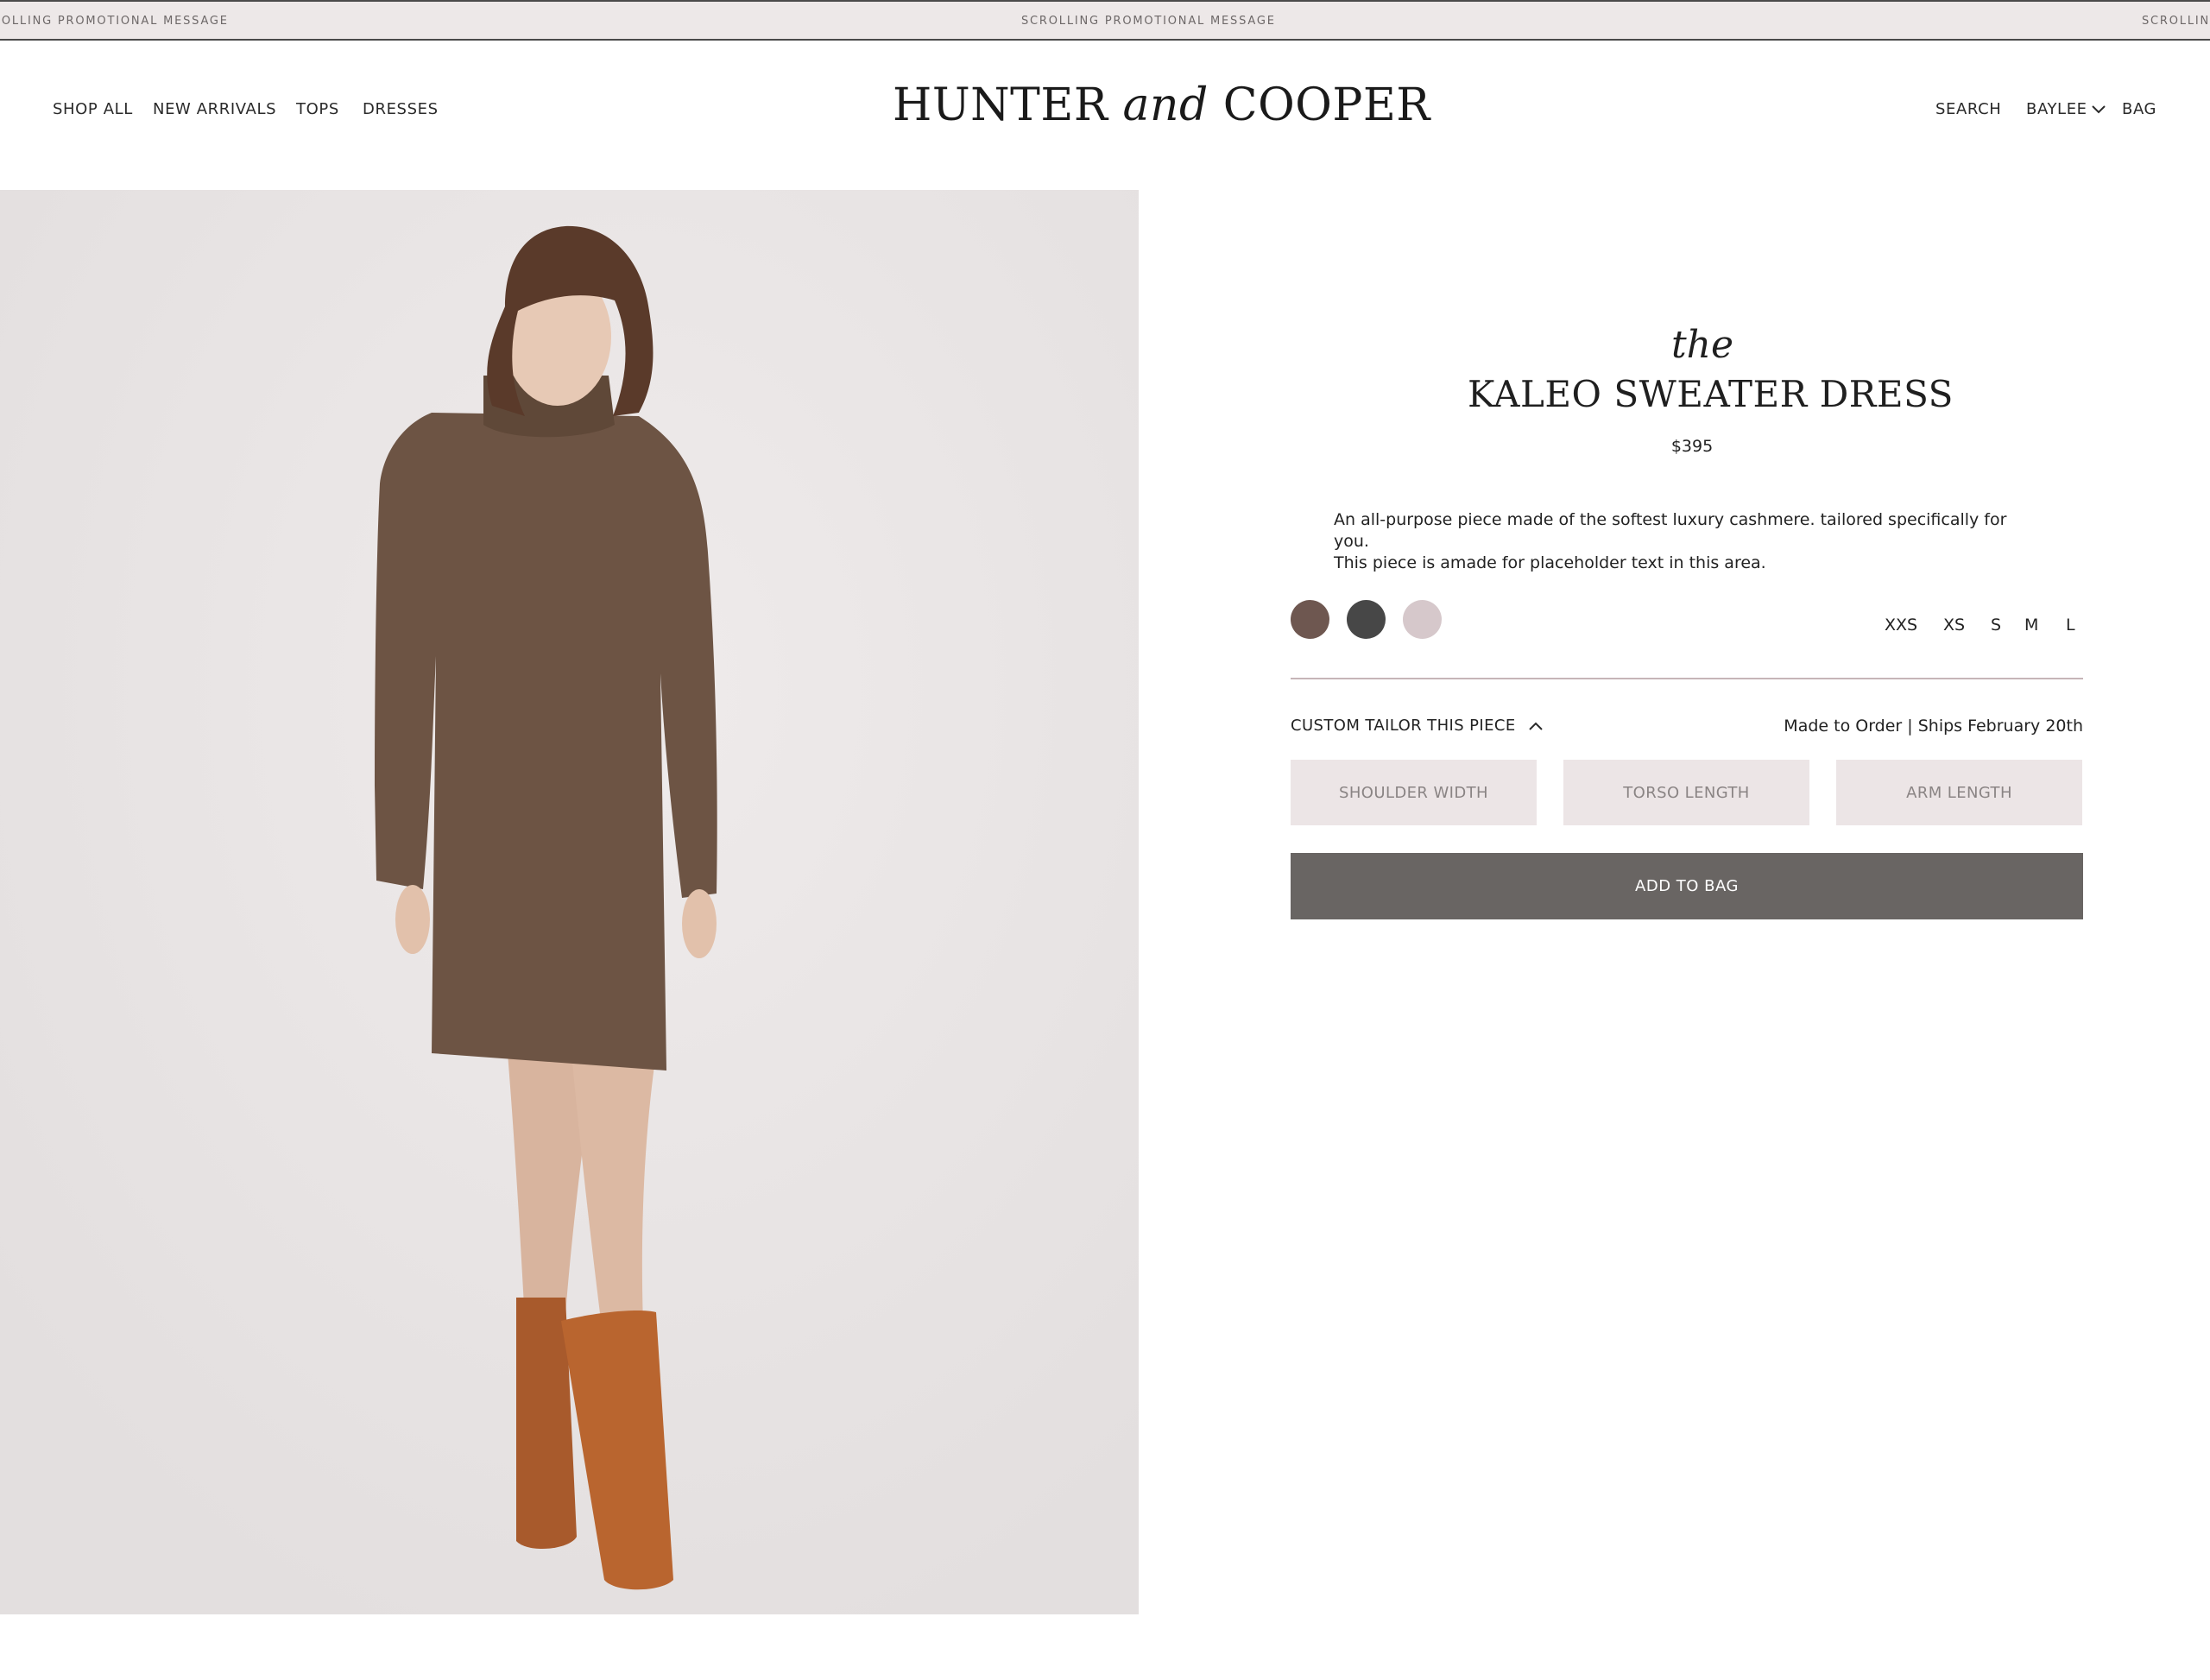 The width and height of the screenshot is (2210, 1680). I want to click on size-option-xs: XS, so click(1954, 625).